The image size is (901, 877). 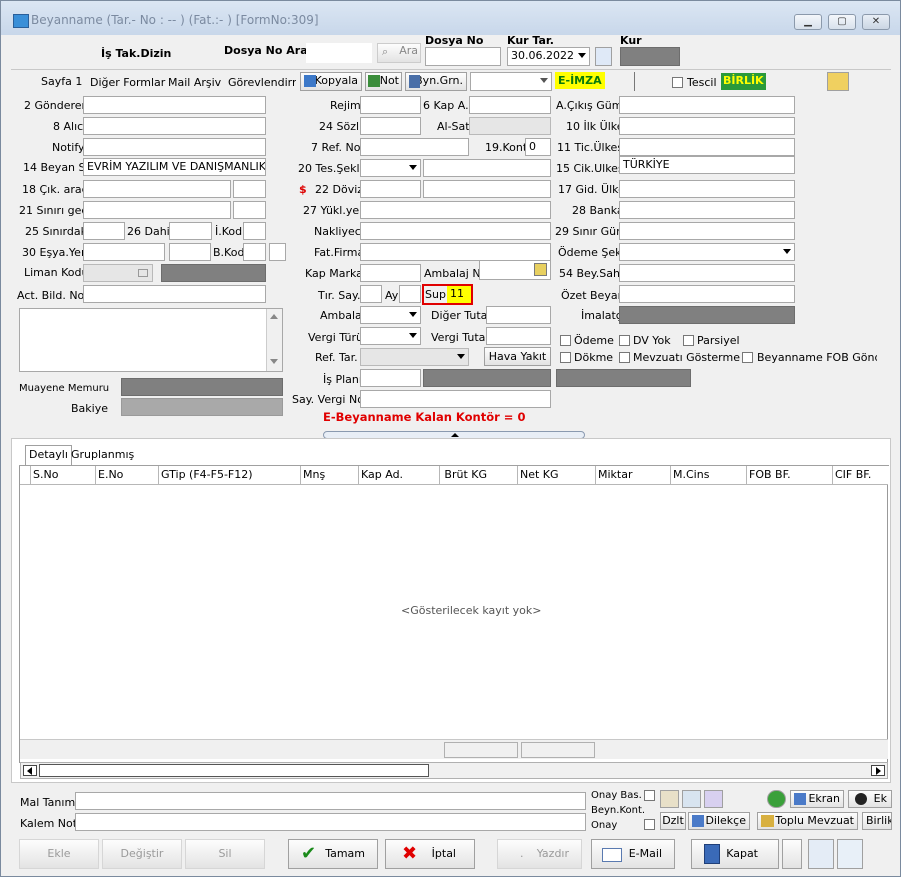 What do you see at coordinates (688, 340) in the screenshot?
I see `parsiyel-checkbox` at bounding box center [688, 340].